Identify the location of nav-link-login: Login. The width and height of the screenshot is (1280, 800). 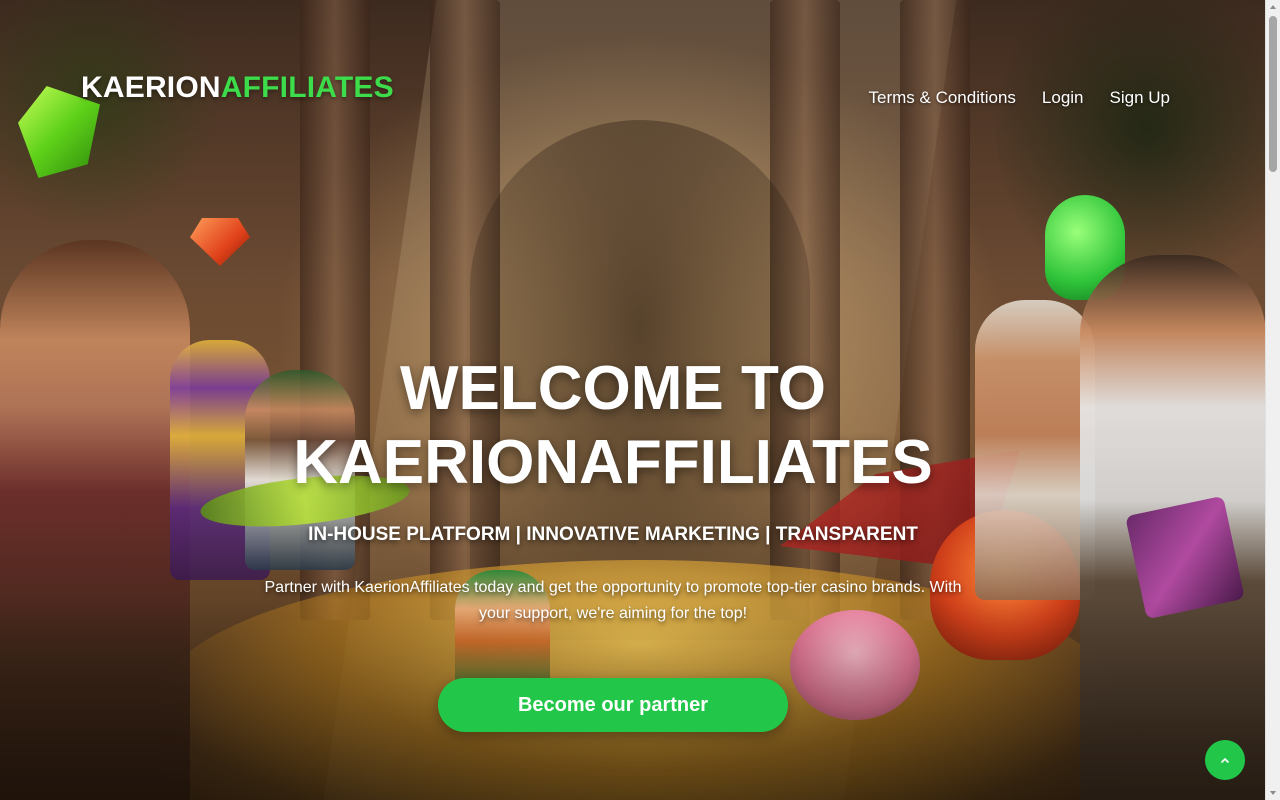
(1063, 98).